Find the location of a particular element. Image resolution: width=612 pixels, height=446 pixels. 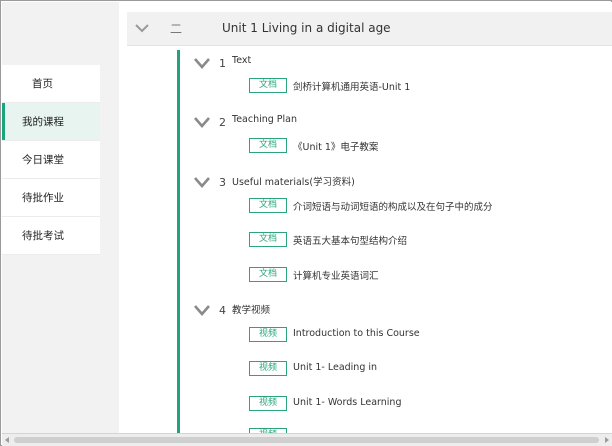

unit-header: 二 Unit 1 Living in a digital age is located at coordinates (369, 29).